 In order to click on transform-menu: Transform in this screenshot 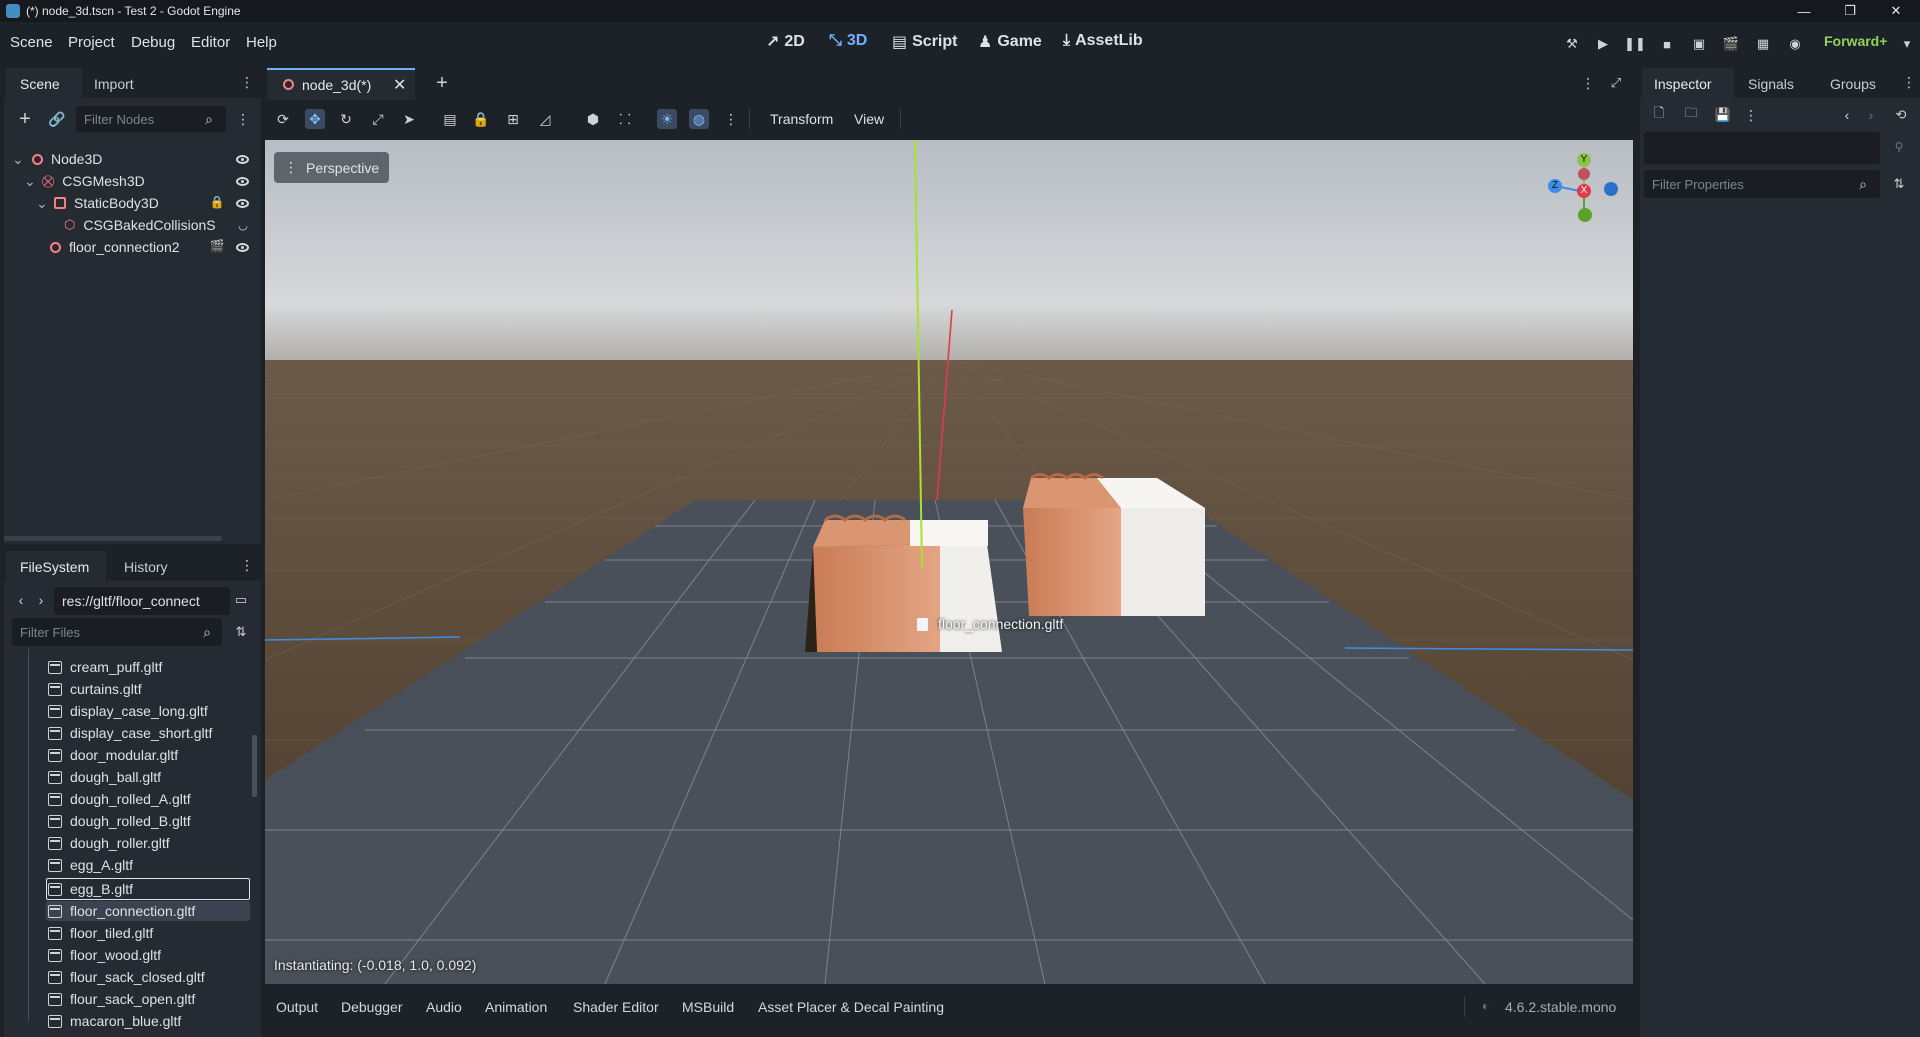, I will do `click(801, 119)`.